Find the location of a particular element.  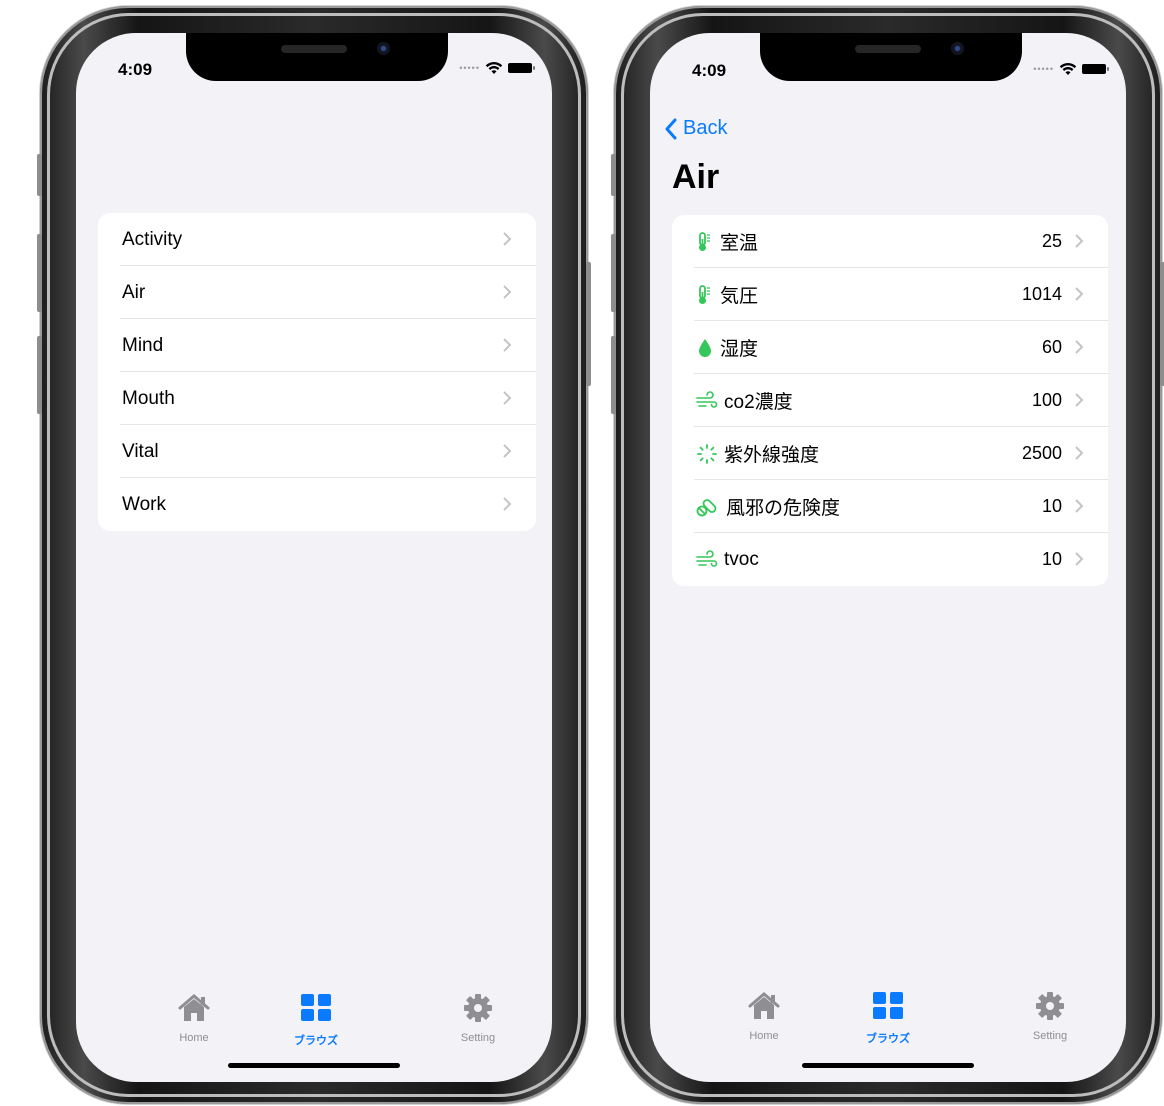

metric-row-temperature: 室温 25 is located at coordinates (890, 241).